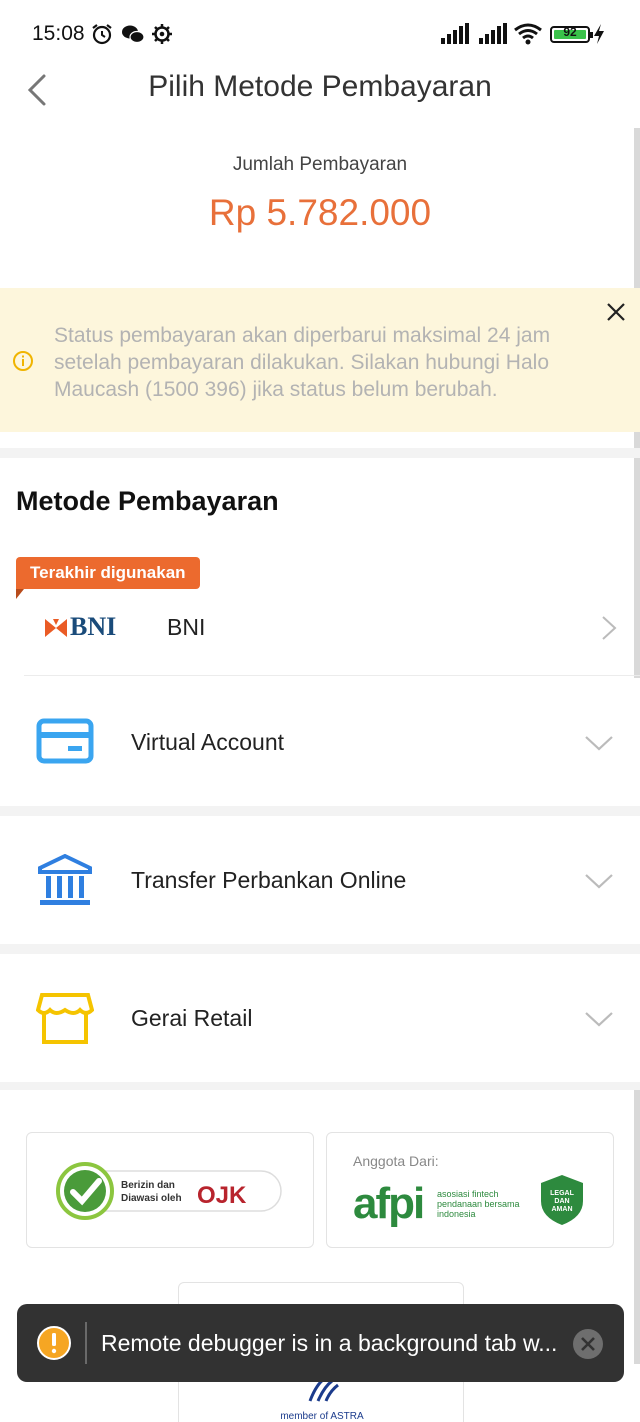 The width and height of the screenshot is (640, 1422). I want to click on online-transfer-row: Transfer Perbankan Online, so click(320, 881).